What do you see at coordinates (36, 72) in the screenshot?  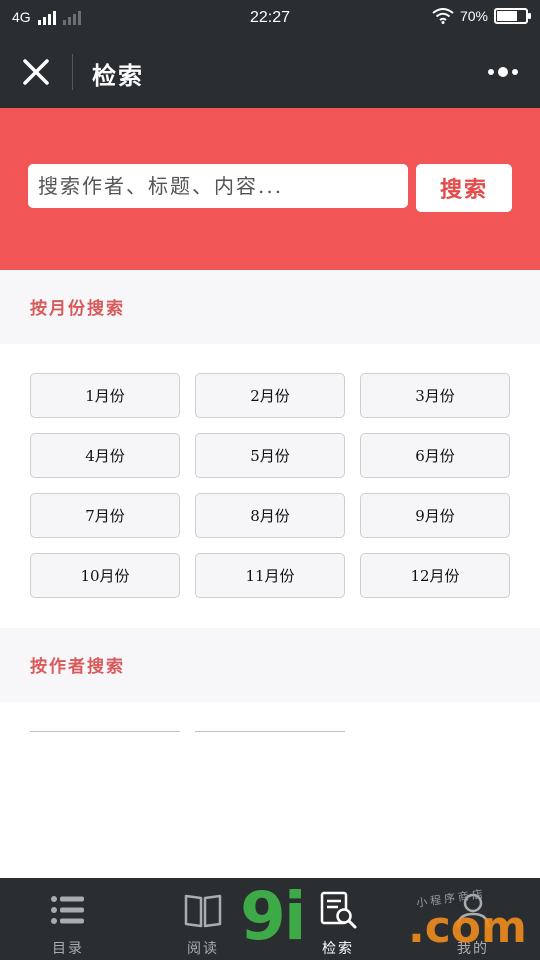 I see `close-icon` at bounding box center [36, 72].